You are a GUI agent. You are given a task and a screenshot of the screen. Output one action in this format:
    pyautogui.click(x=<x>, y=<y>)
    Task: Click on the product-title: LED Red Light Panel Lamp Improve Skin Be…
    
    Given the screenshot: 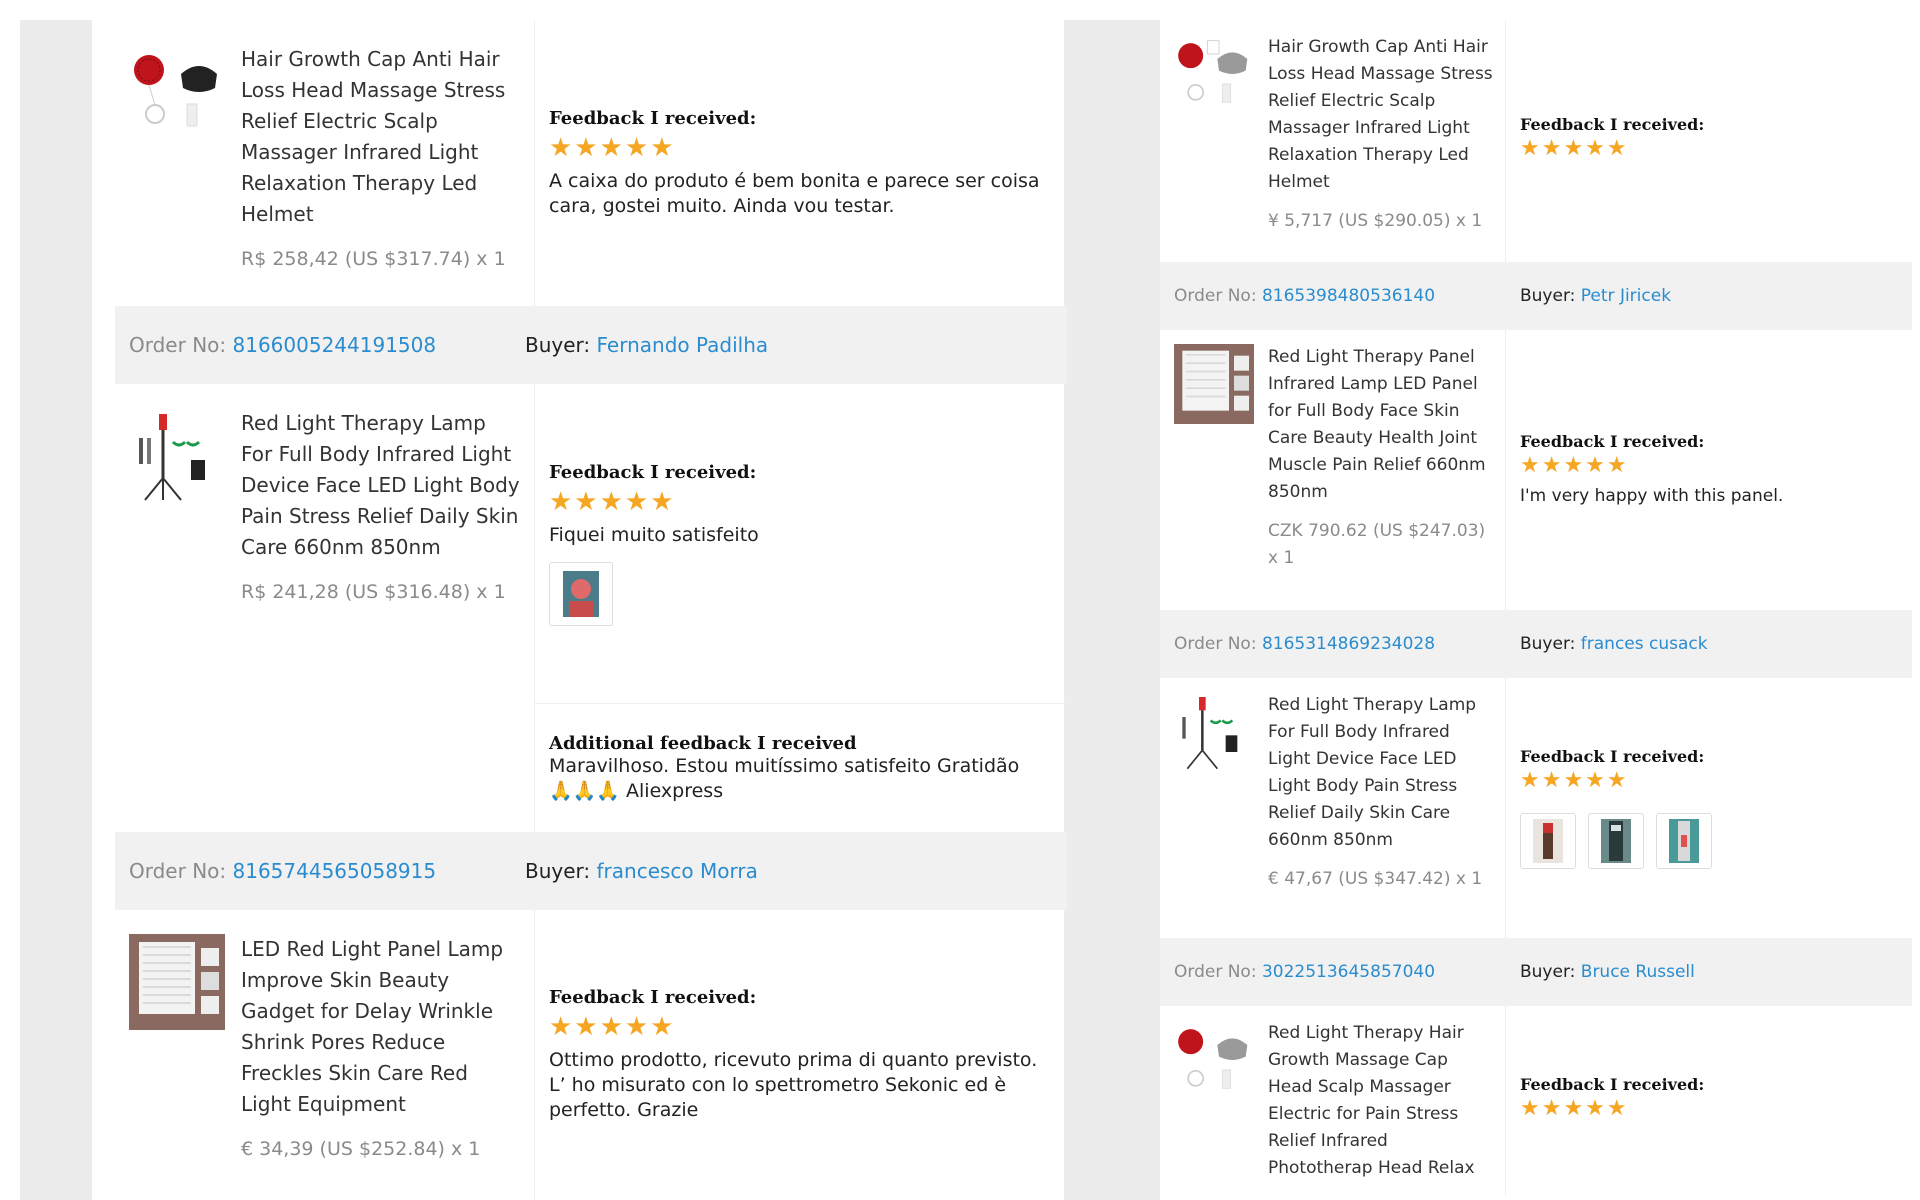 What is the action you would take?
    pyautogui.click(x=380, y=1027)
    